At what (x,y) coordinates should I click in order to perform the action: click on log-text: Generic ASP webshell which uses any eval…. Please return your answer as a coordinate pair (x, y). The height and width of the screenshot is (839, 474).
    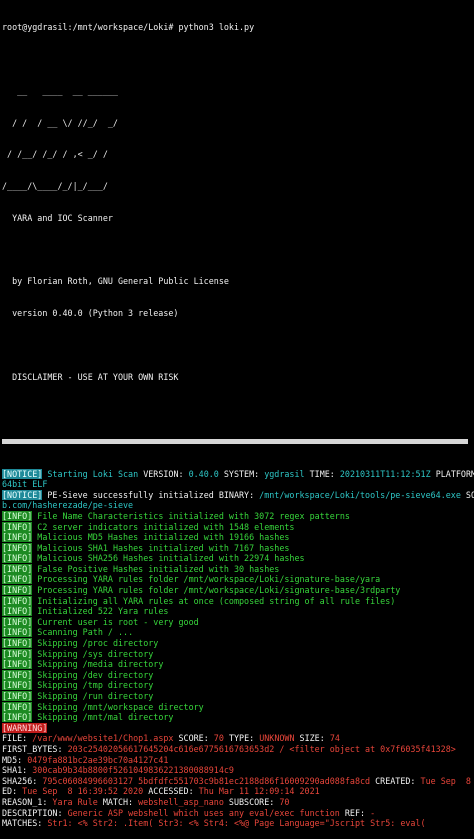
    Looking at the image, I should click on (206, 812).